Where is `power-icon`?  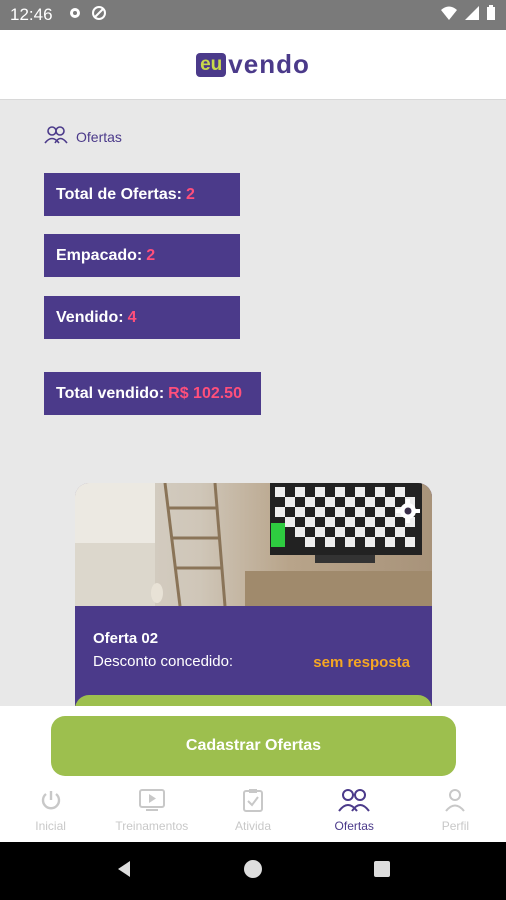 power-icon is located at coordinates (51, 803).